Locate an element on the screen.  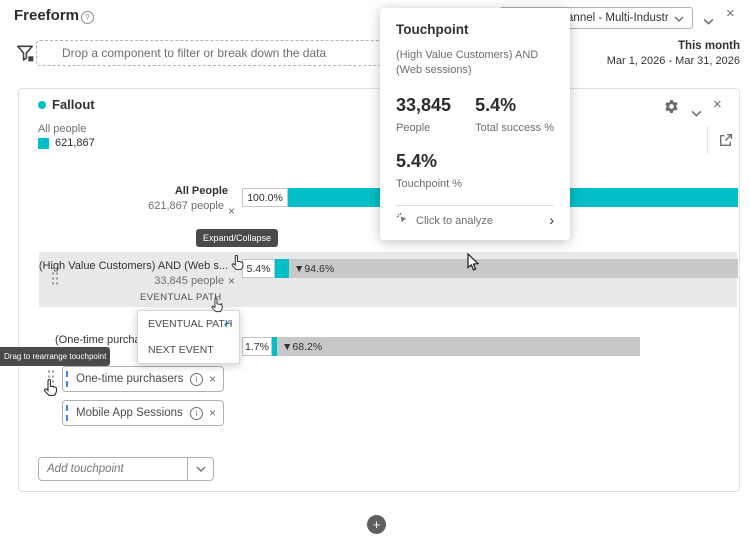
legend-label: All people is located at coordinates (62, 129).